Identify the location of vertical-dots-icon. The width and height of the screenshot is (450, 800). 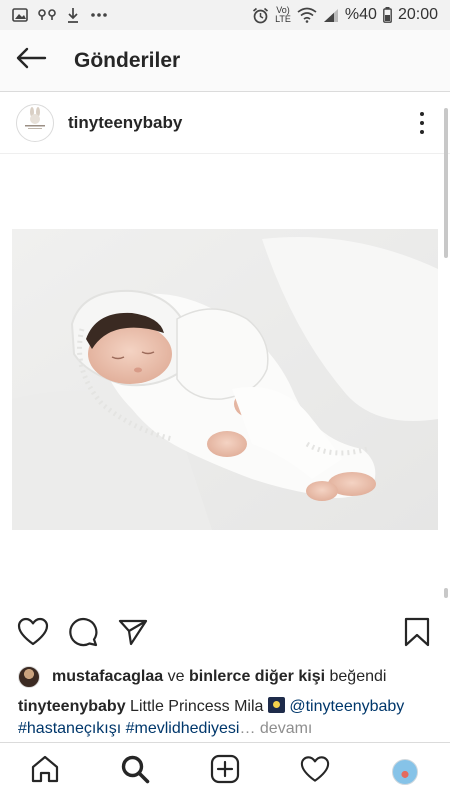
(422, 113).